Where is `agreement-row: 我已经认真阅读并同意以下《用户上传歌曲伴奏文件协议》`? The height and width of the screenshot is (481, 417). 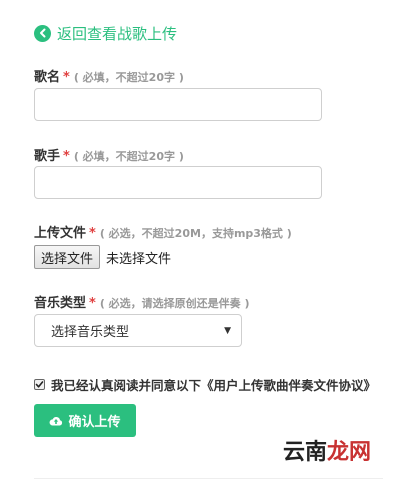 agreement-row: 我已经认真阅读并同意以下《用户上传歌曲伴奏文件协议》 is located at coordinates (205, 384).